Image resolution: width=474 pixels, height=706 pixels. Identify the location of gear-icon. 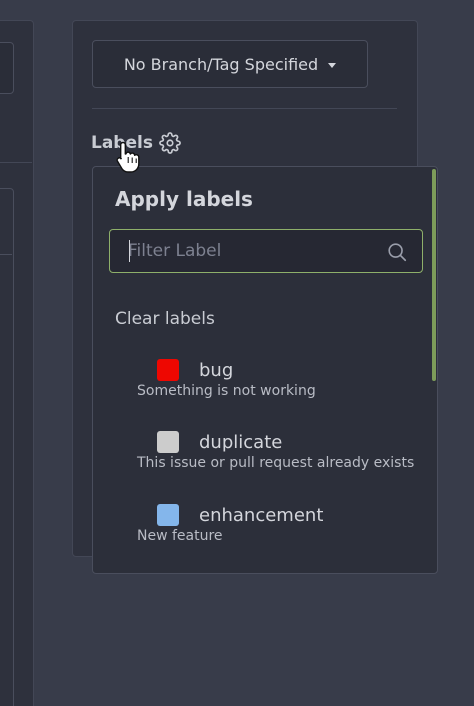
(170, 143).